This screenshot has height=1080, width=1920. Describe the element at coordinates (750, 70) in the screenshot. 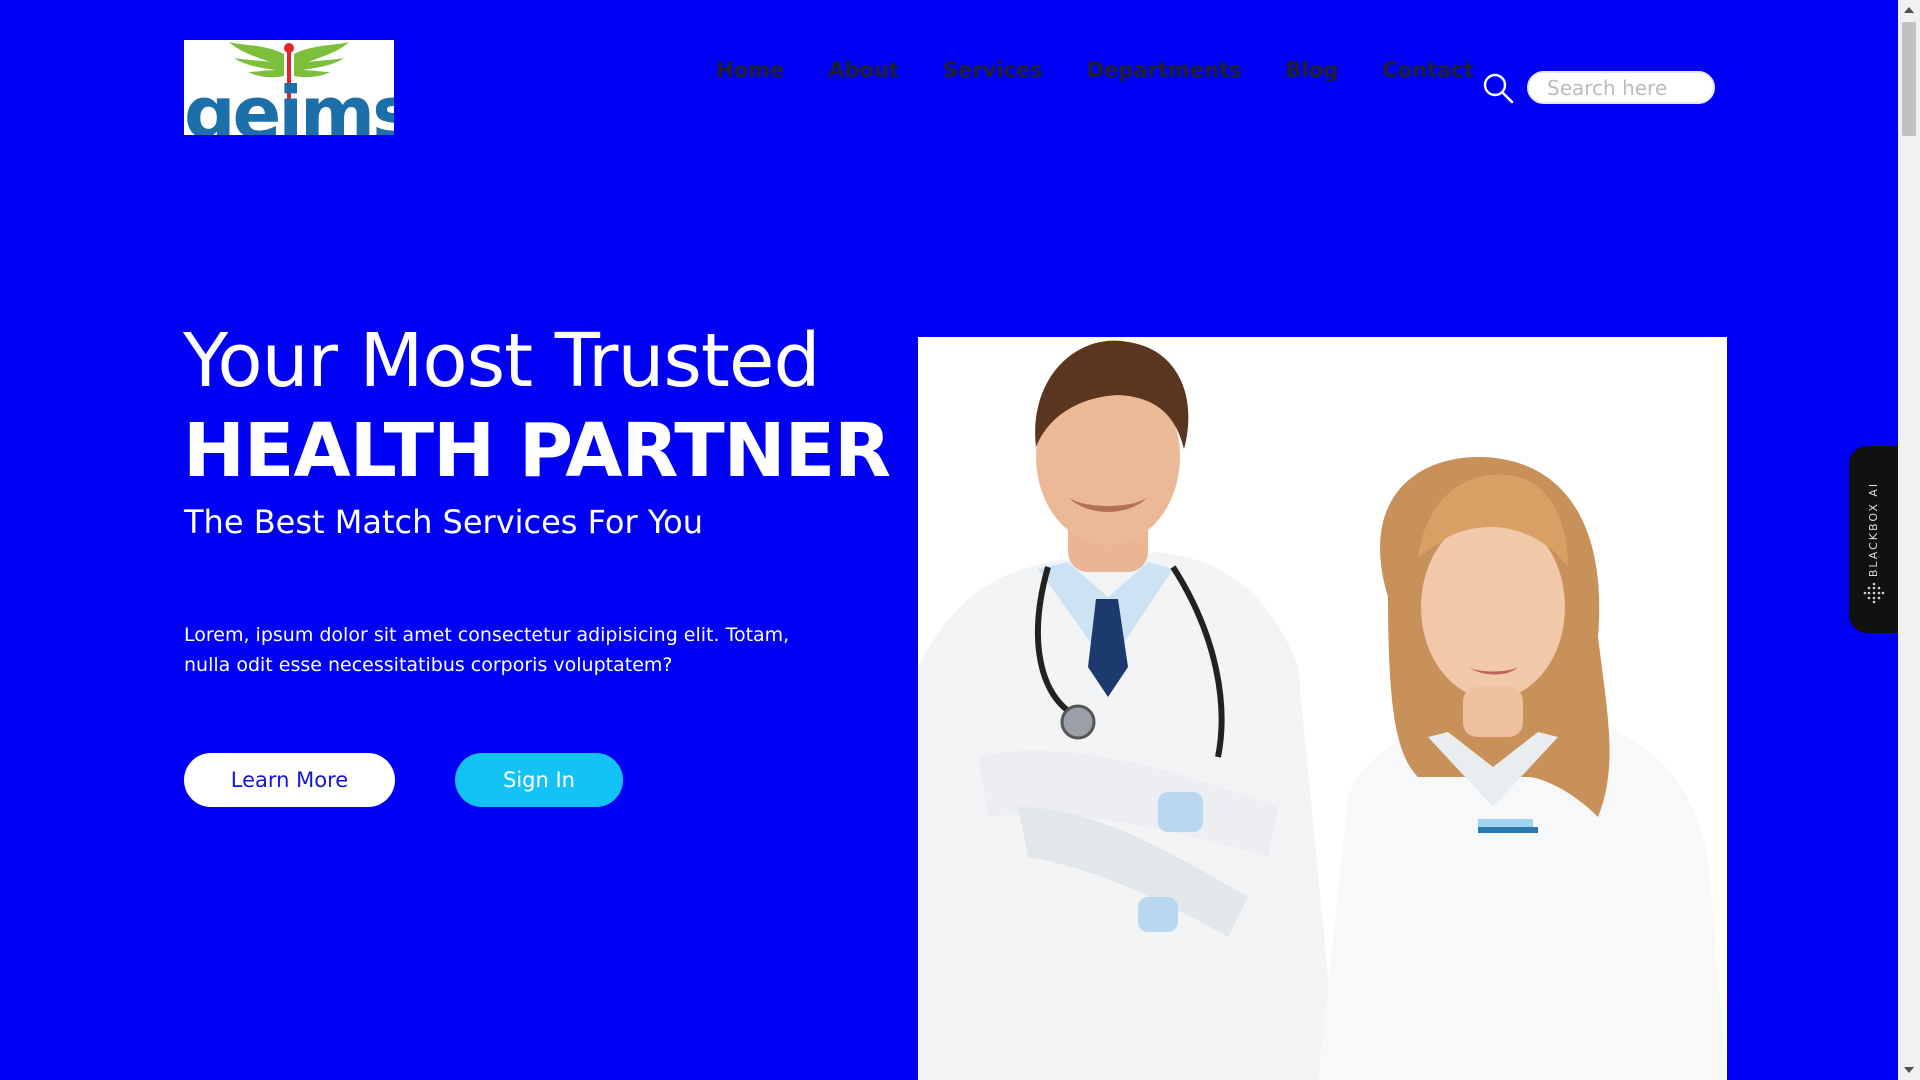

I see `nav-item-home: Home` at that location.